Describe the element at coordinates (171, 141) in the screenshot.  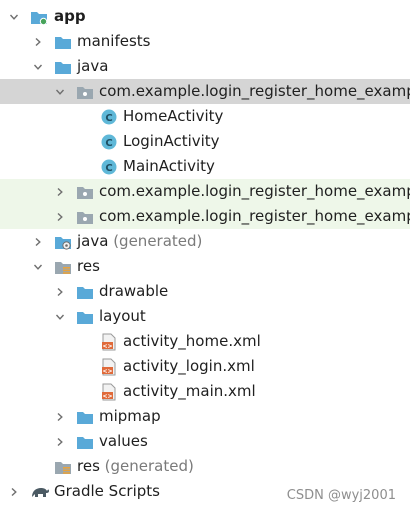
I see `tree-item-label: LoginActivity` at that location.